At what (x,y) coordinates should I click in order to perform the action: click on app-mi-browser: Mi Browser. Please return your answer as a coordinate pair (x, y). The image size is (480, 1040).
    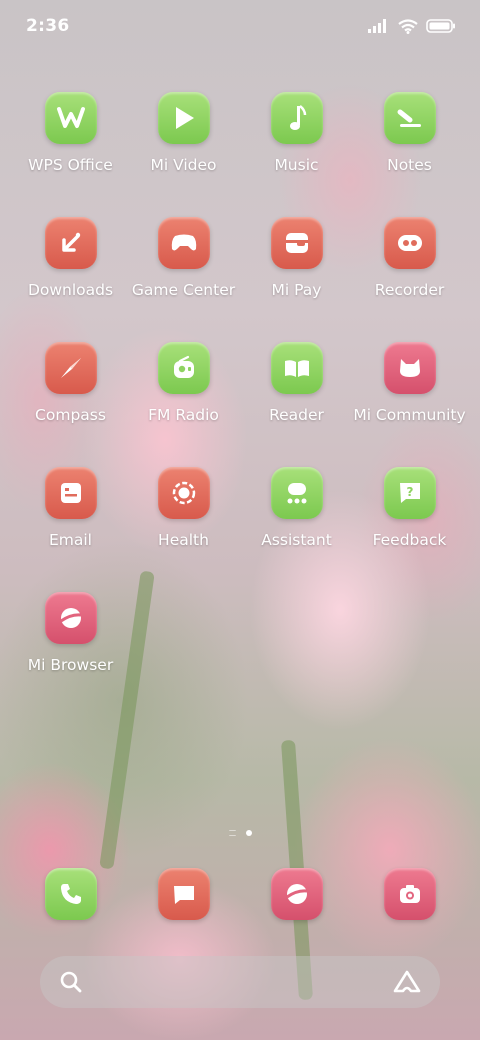
    Looking at the image, I should click on (70, 642).